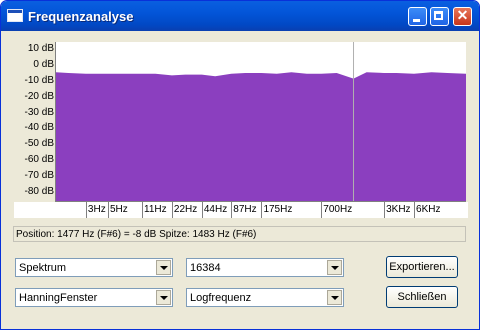 The width and height of the screenshot is (480, 330). Describe the element at coordinates (155, 209) in the screenshot. I see `x-tick-label: 11Hz` at that location.